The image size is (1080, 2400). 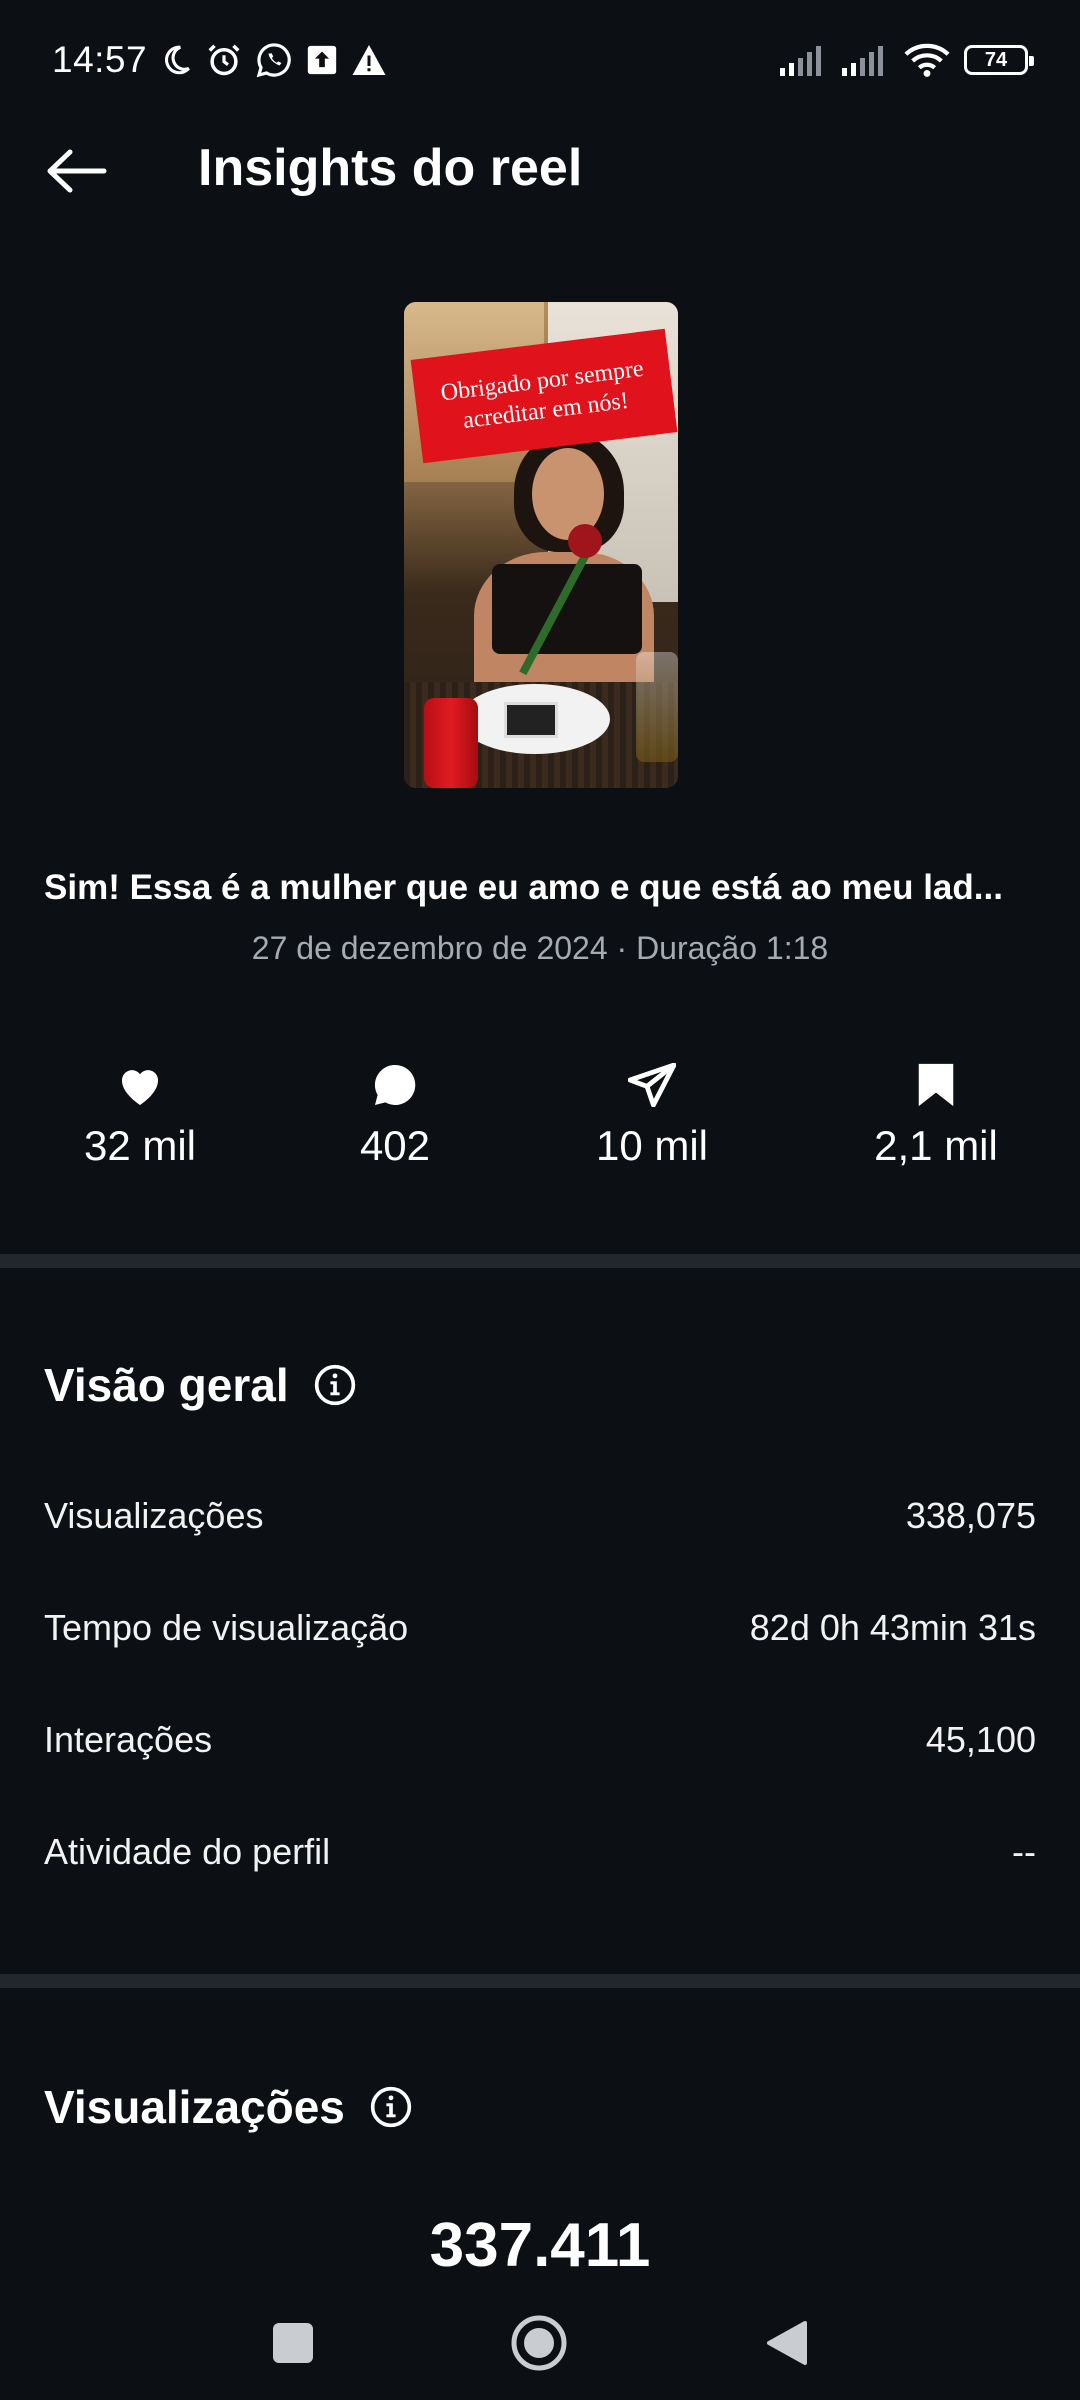 I want to click on status-time: 14:57, so click(x=100, y=59).